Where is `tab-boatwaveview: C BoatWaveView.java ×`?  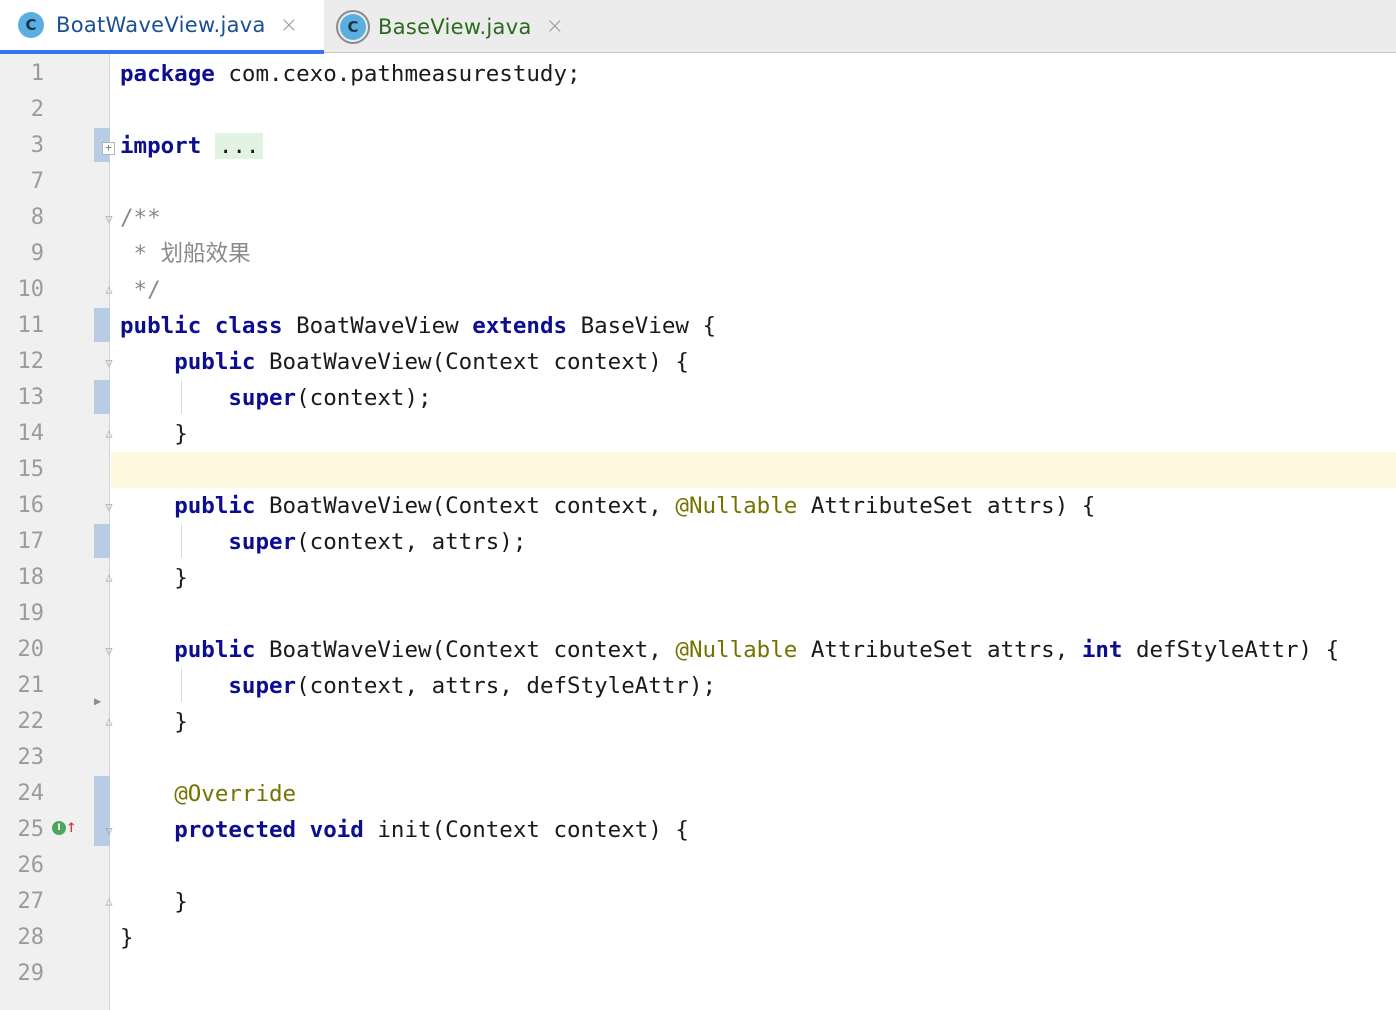
tab-boatwaveview: C BoatWaveView.java × is located at coordinates (162, 27).